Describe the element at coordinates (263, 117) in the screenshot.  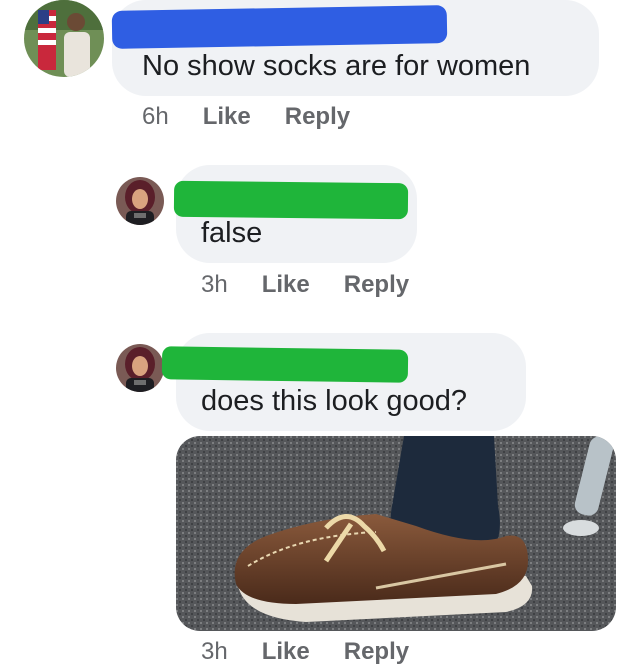
I see `comment-actions: 6h Like Reply` at that location.